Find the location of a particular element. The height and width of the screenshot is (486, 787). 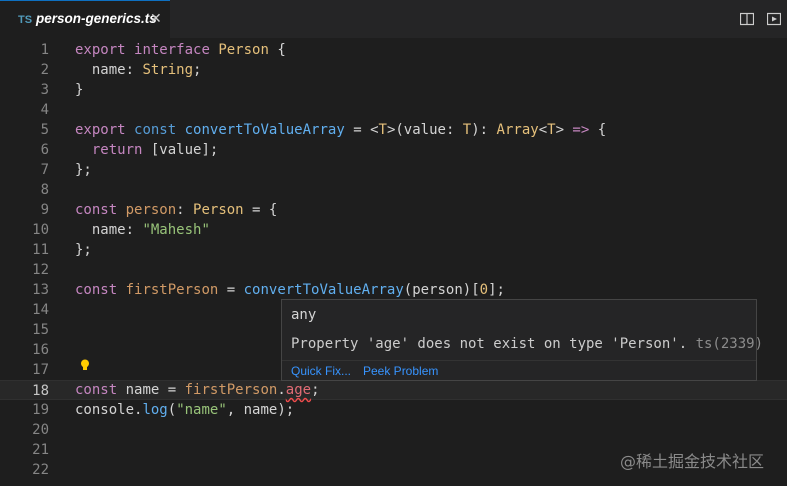

tab-bar: TS person-generics.ts ✕ is located at coordinates (393, 19).